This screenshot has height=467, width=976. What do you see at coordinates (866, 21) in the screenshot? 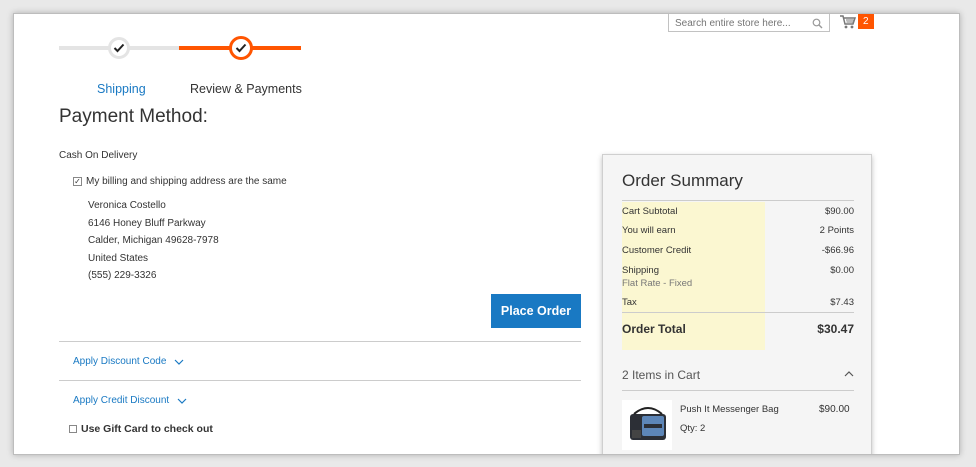
I see `cart-count-badge: 2` at bounding box center [866, 21].